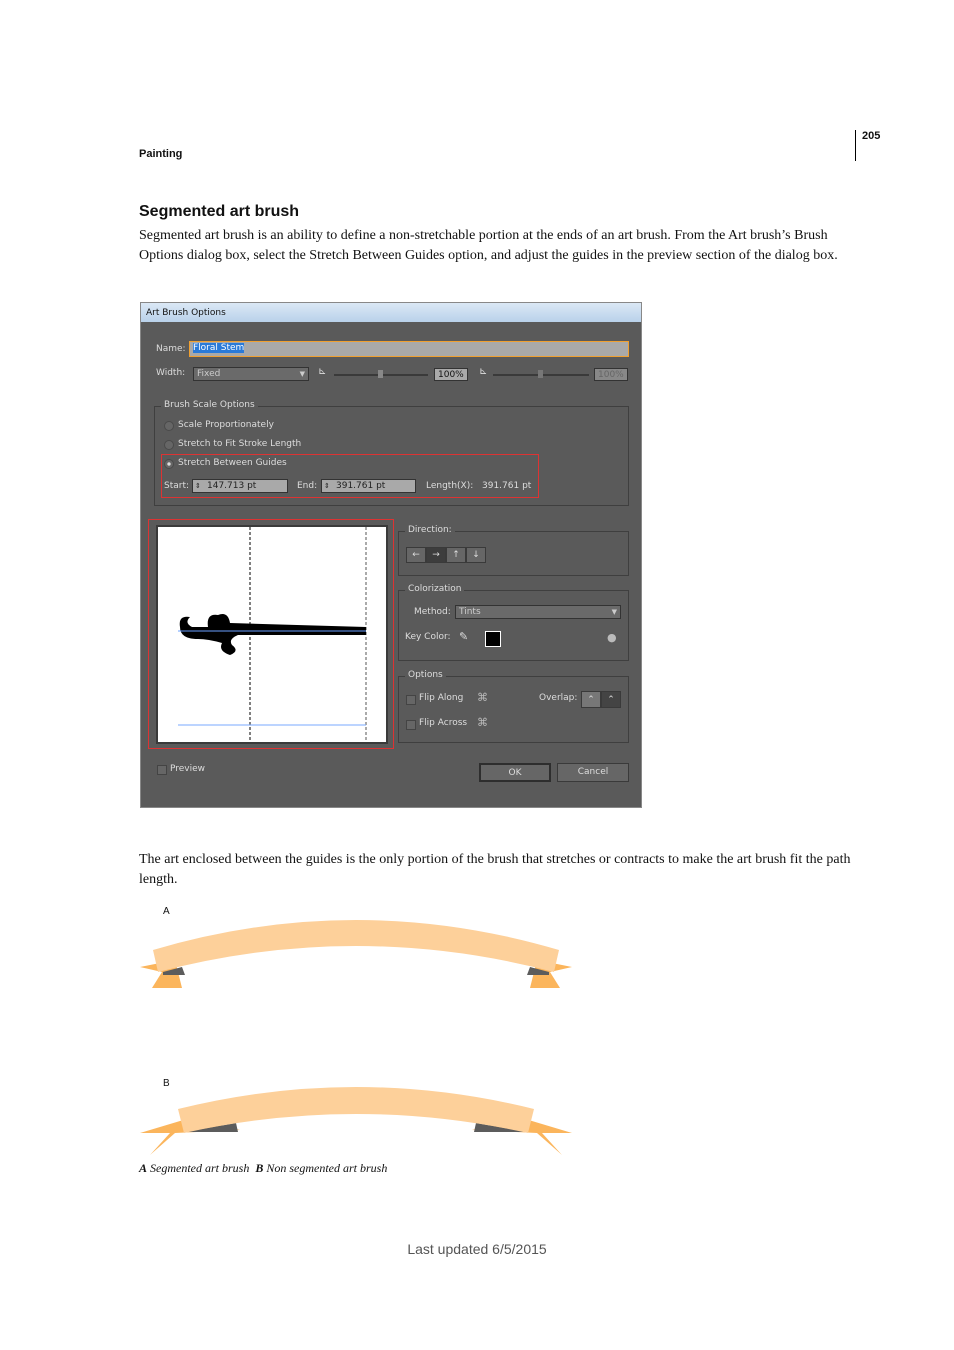 This screenshot has width=954, height=1350. I want to click on overlap-none-button: ⌃, so click(611, 699).